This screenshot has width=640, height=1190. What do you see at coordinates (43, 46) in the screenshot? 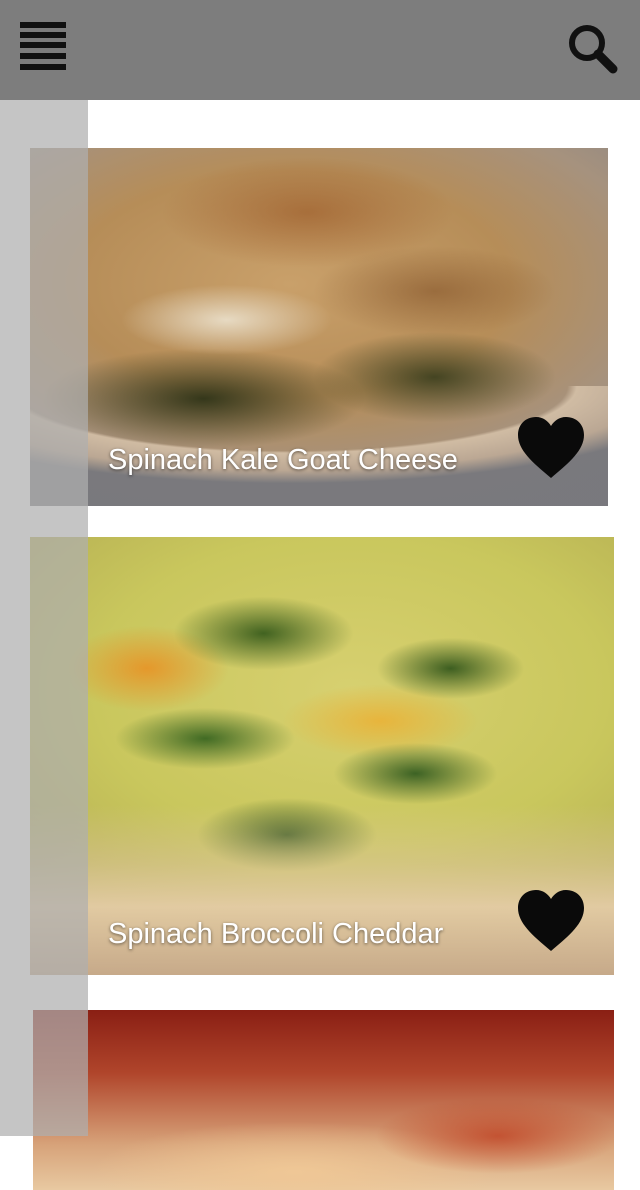
I see `menu-button` at bounding box center [43, 46].